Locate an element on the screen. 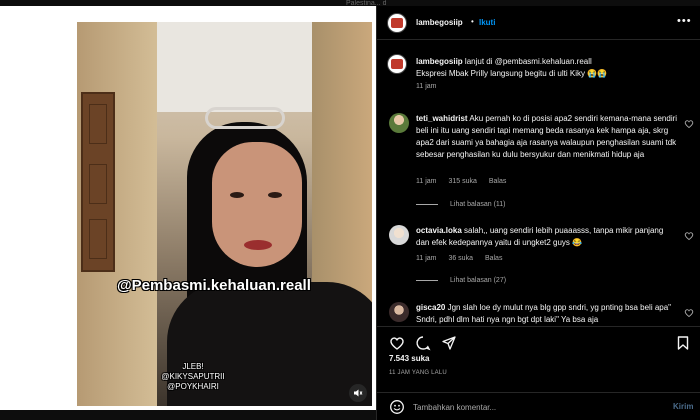  share-send-icon is located at coordinates (449, 343).